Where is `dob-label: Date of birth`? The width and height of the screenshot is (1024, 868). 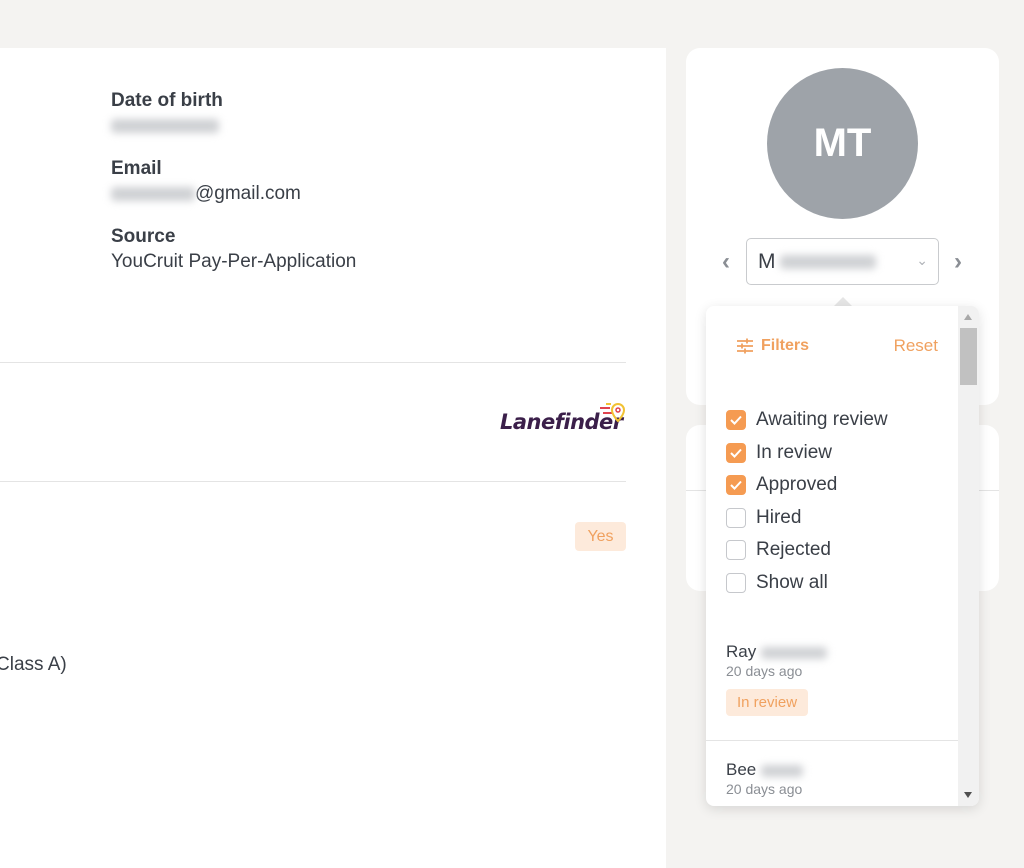 dob-label: Date of birth is located at coordinates (167, 100).